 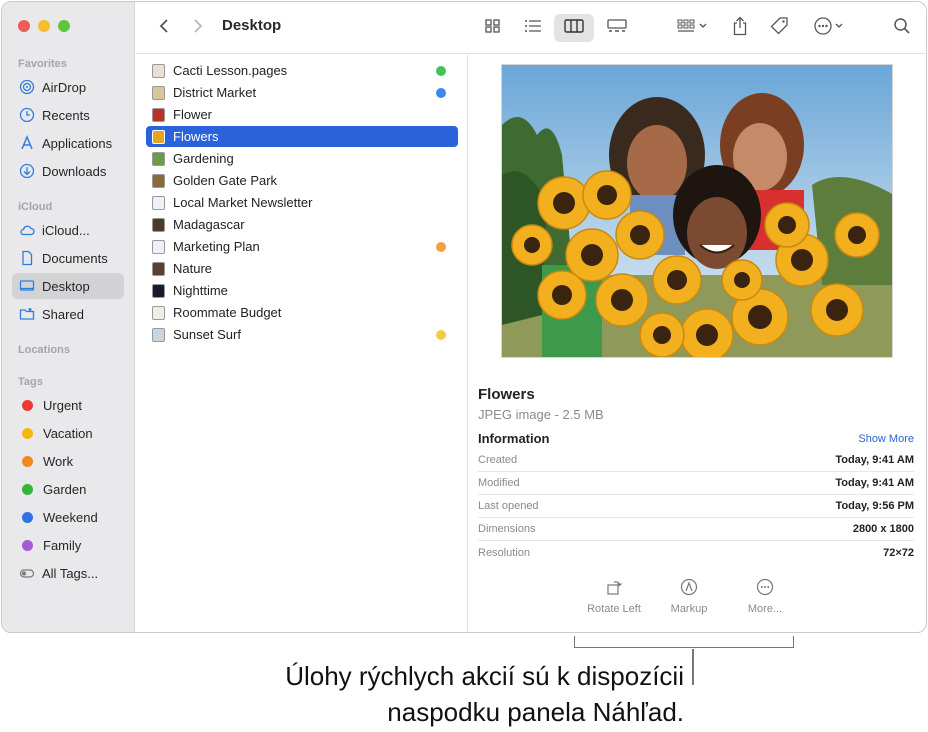 I want to click on sidebar-item-label: Work, so click(x=58, y=461).